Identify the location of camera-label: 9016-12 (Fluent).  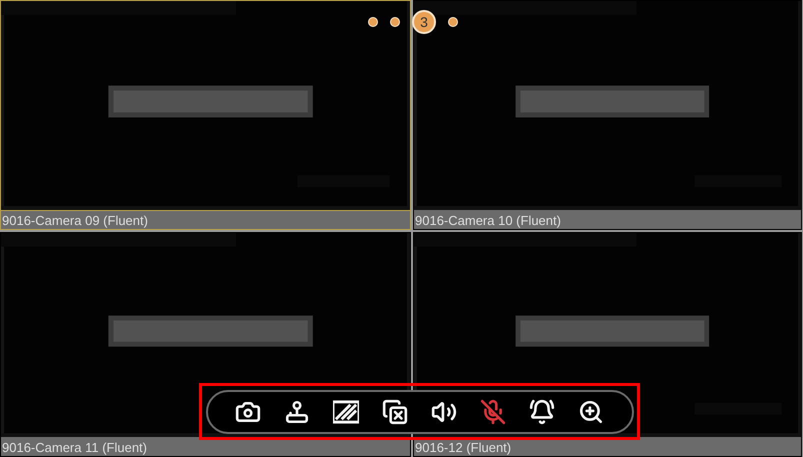
(607, 446).